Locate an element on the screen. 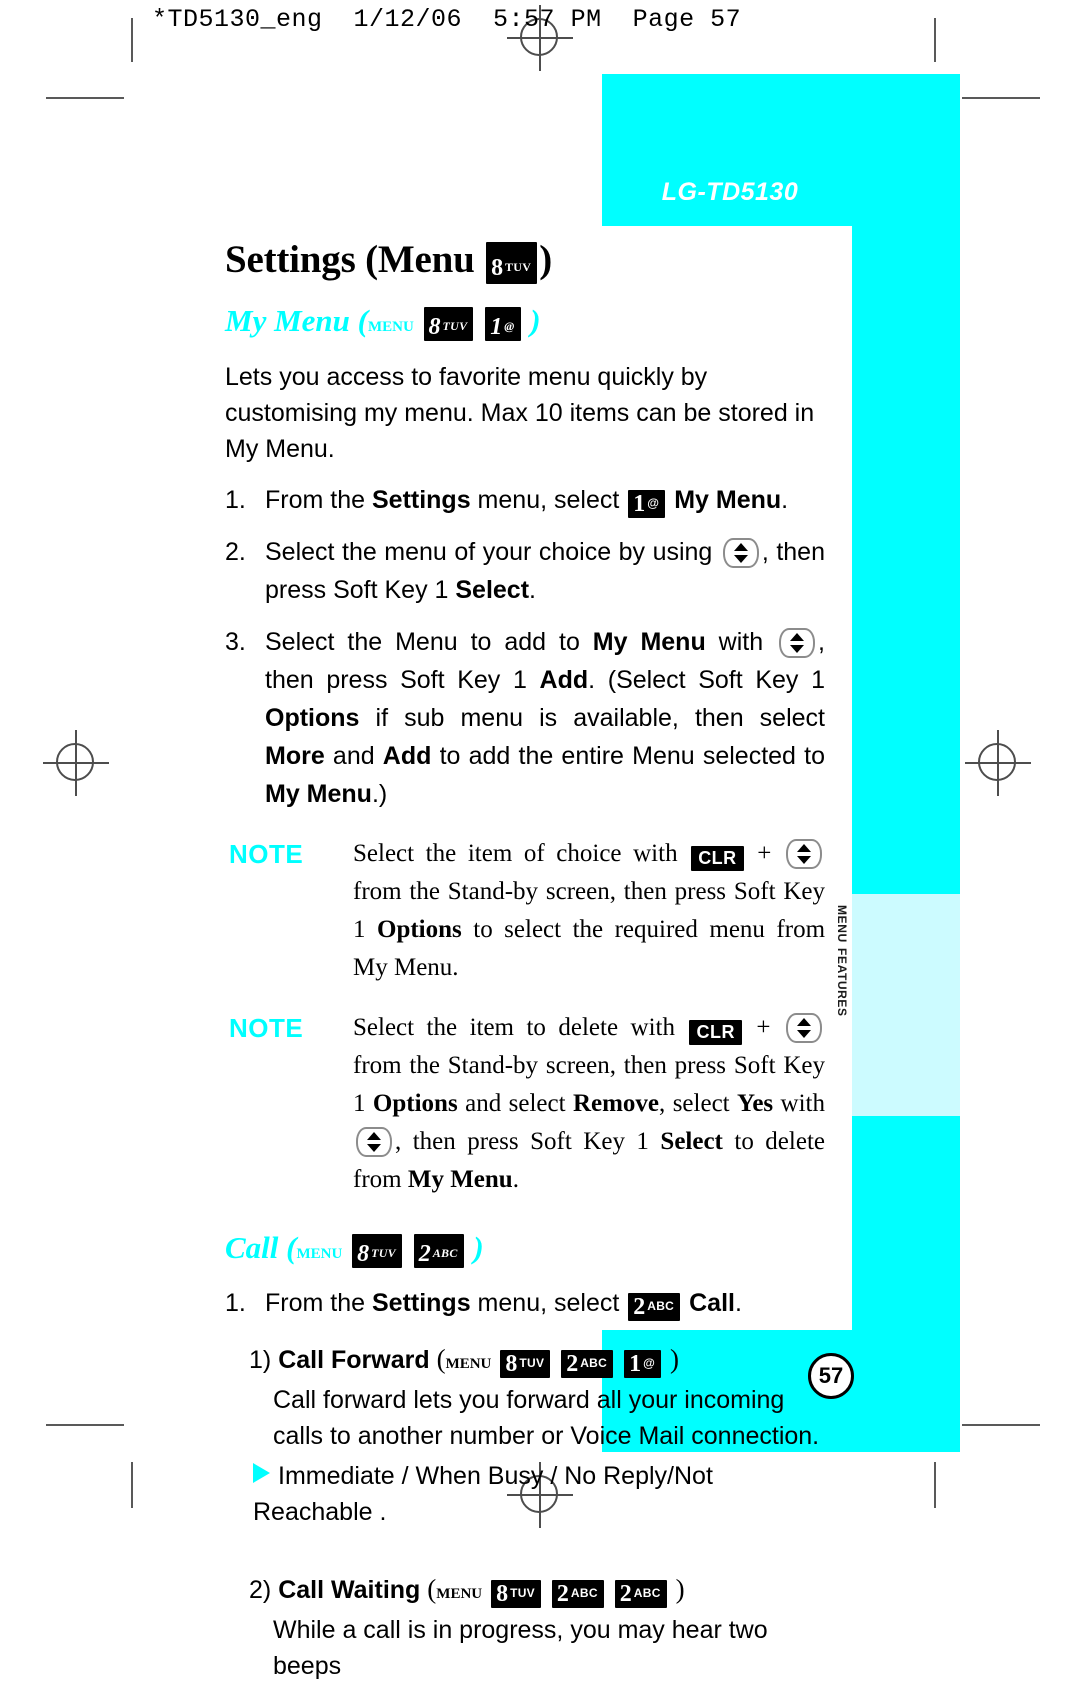 This screenshot has height=1684, width=1080. crop-mark-bottom-left-vertical is located at coordinates (132, 1485).